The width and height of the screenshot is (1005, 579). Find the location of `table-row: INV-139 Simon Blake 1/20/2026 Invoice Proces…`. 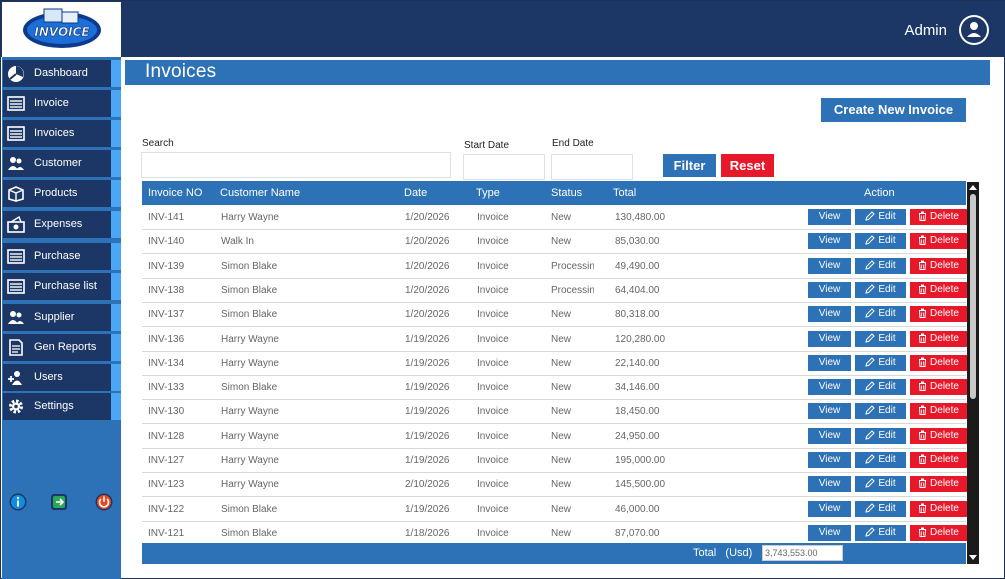

table-row: INV-139 Simon Blake 1/20/2026 Invoice Proces… is located at coordinates (554, 266).